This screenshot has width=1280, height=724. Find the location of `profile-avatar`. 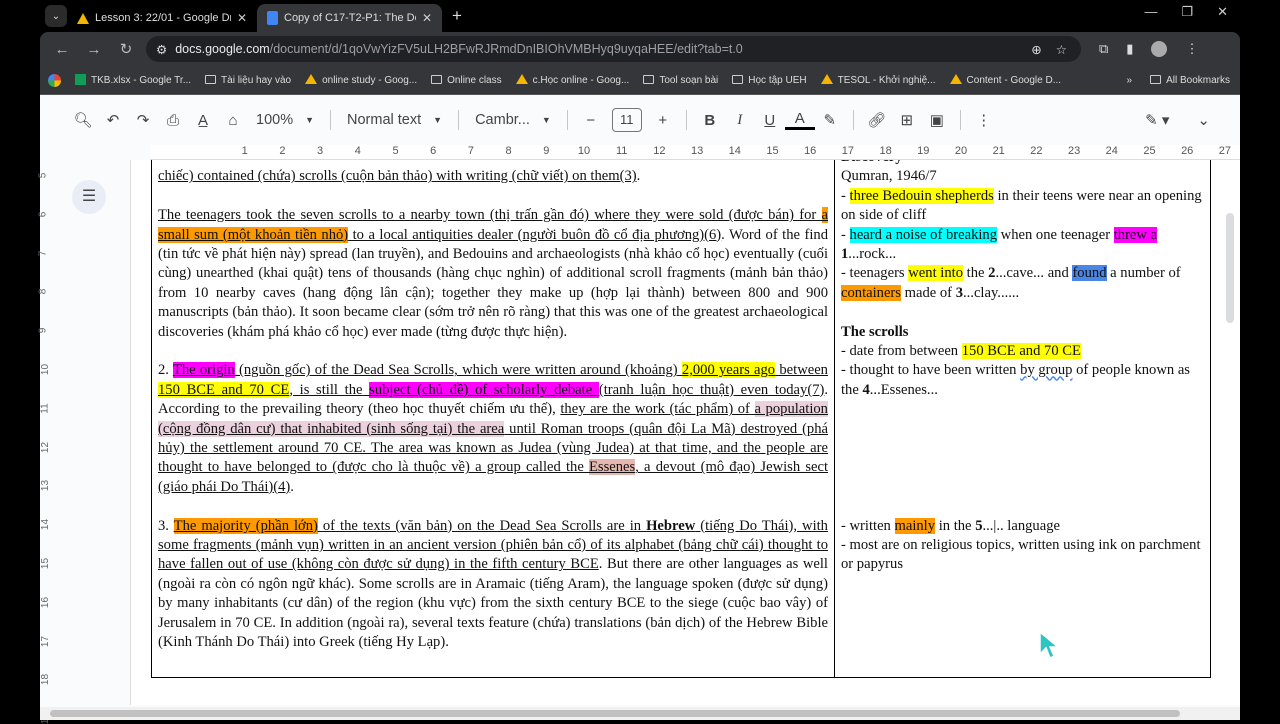

profile-avatar is located at coordinates (1159, 49).